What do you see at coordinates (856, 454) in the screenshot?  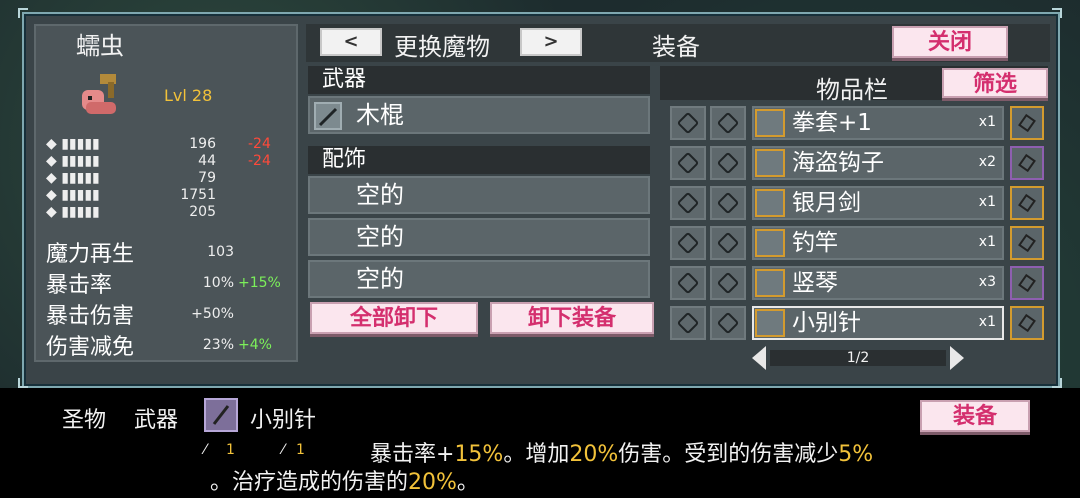 I see `description-highlight: 5%` at bounding box center [856, 454].